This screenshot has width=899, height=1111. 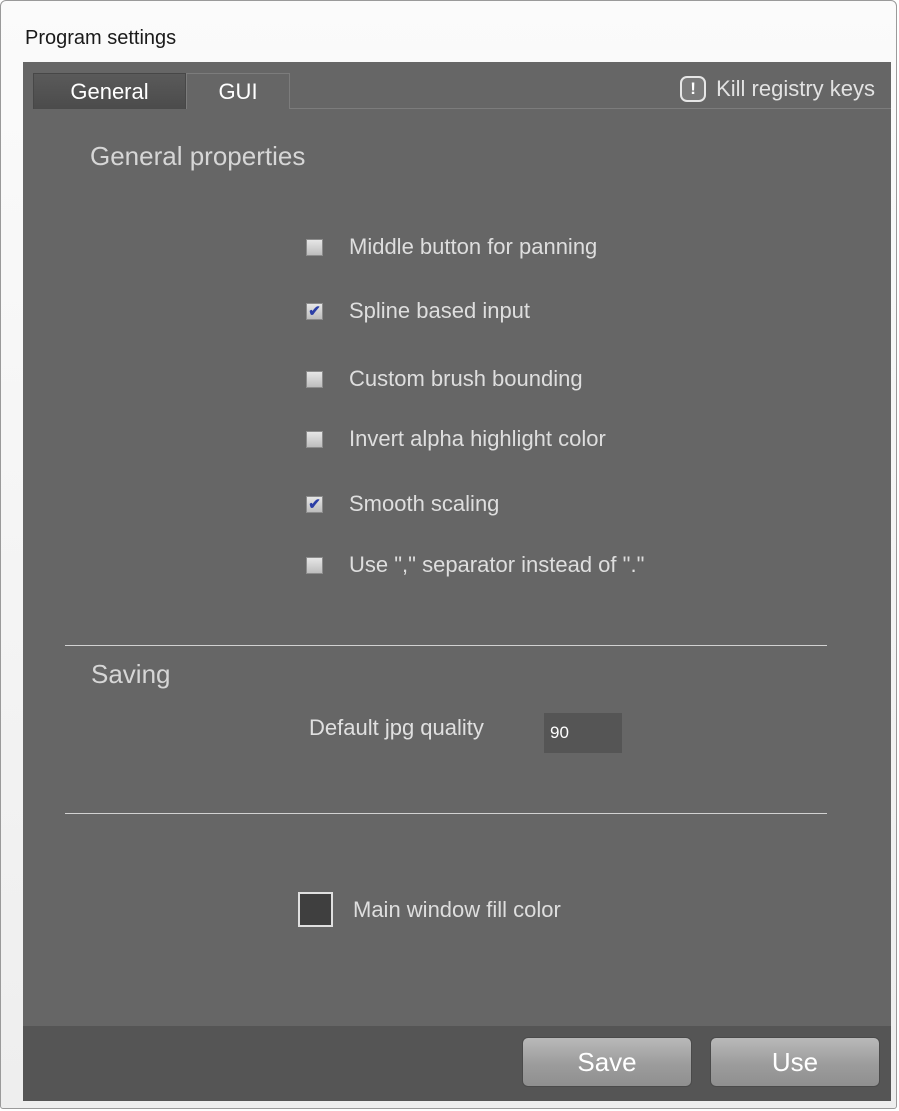 I want to click on checkbox-label: Middle button for panning, so click(x=473, y=246).